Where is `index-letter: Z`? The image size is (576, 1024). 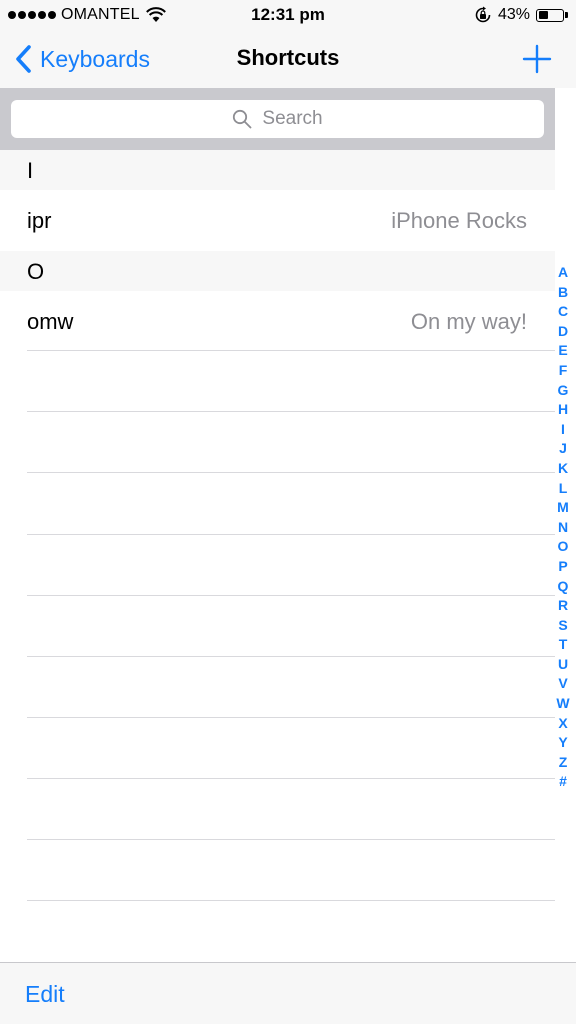 index-letter: Z is located at coordinates (563, 763).